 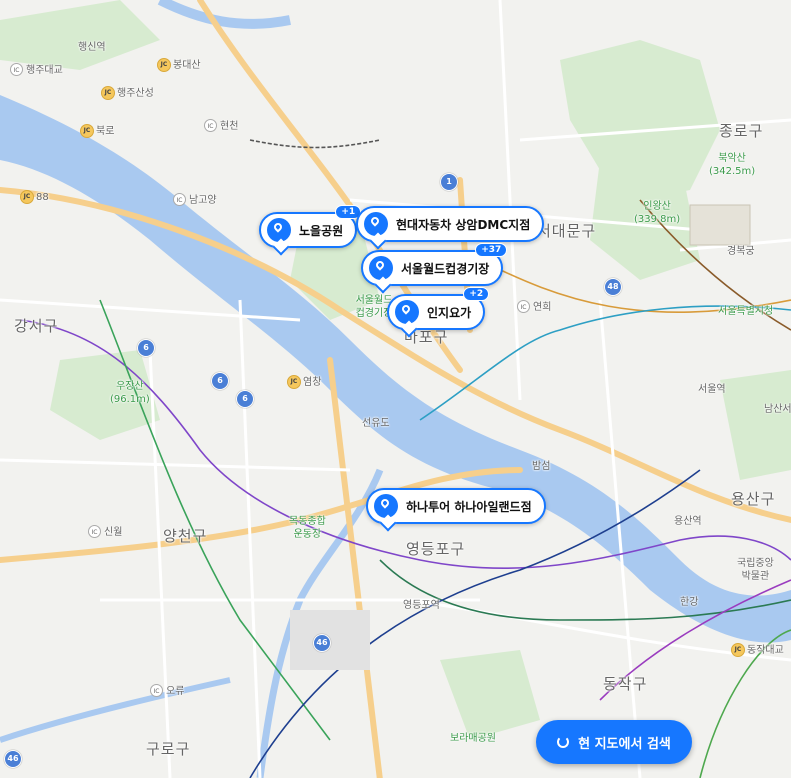 I want to click on seoul-station-label: 서울역, so click(x=712, y=389).